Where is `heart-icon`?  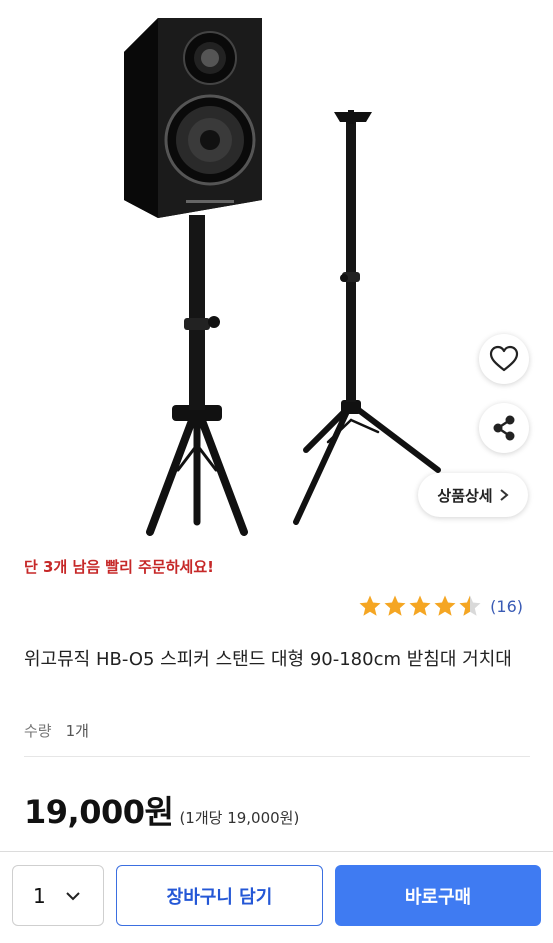 heart-icon is located at coordinates (504, 358).